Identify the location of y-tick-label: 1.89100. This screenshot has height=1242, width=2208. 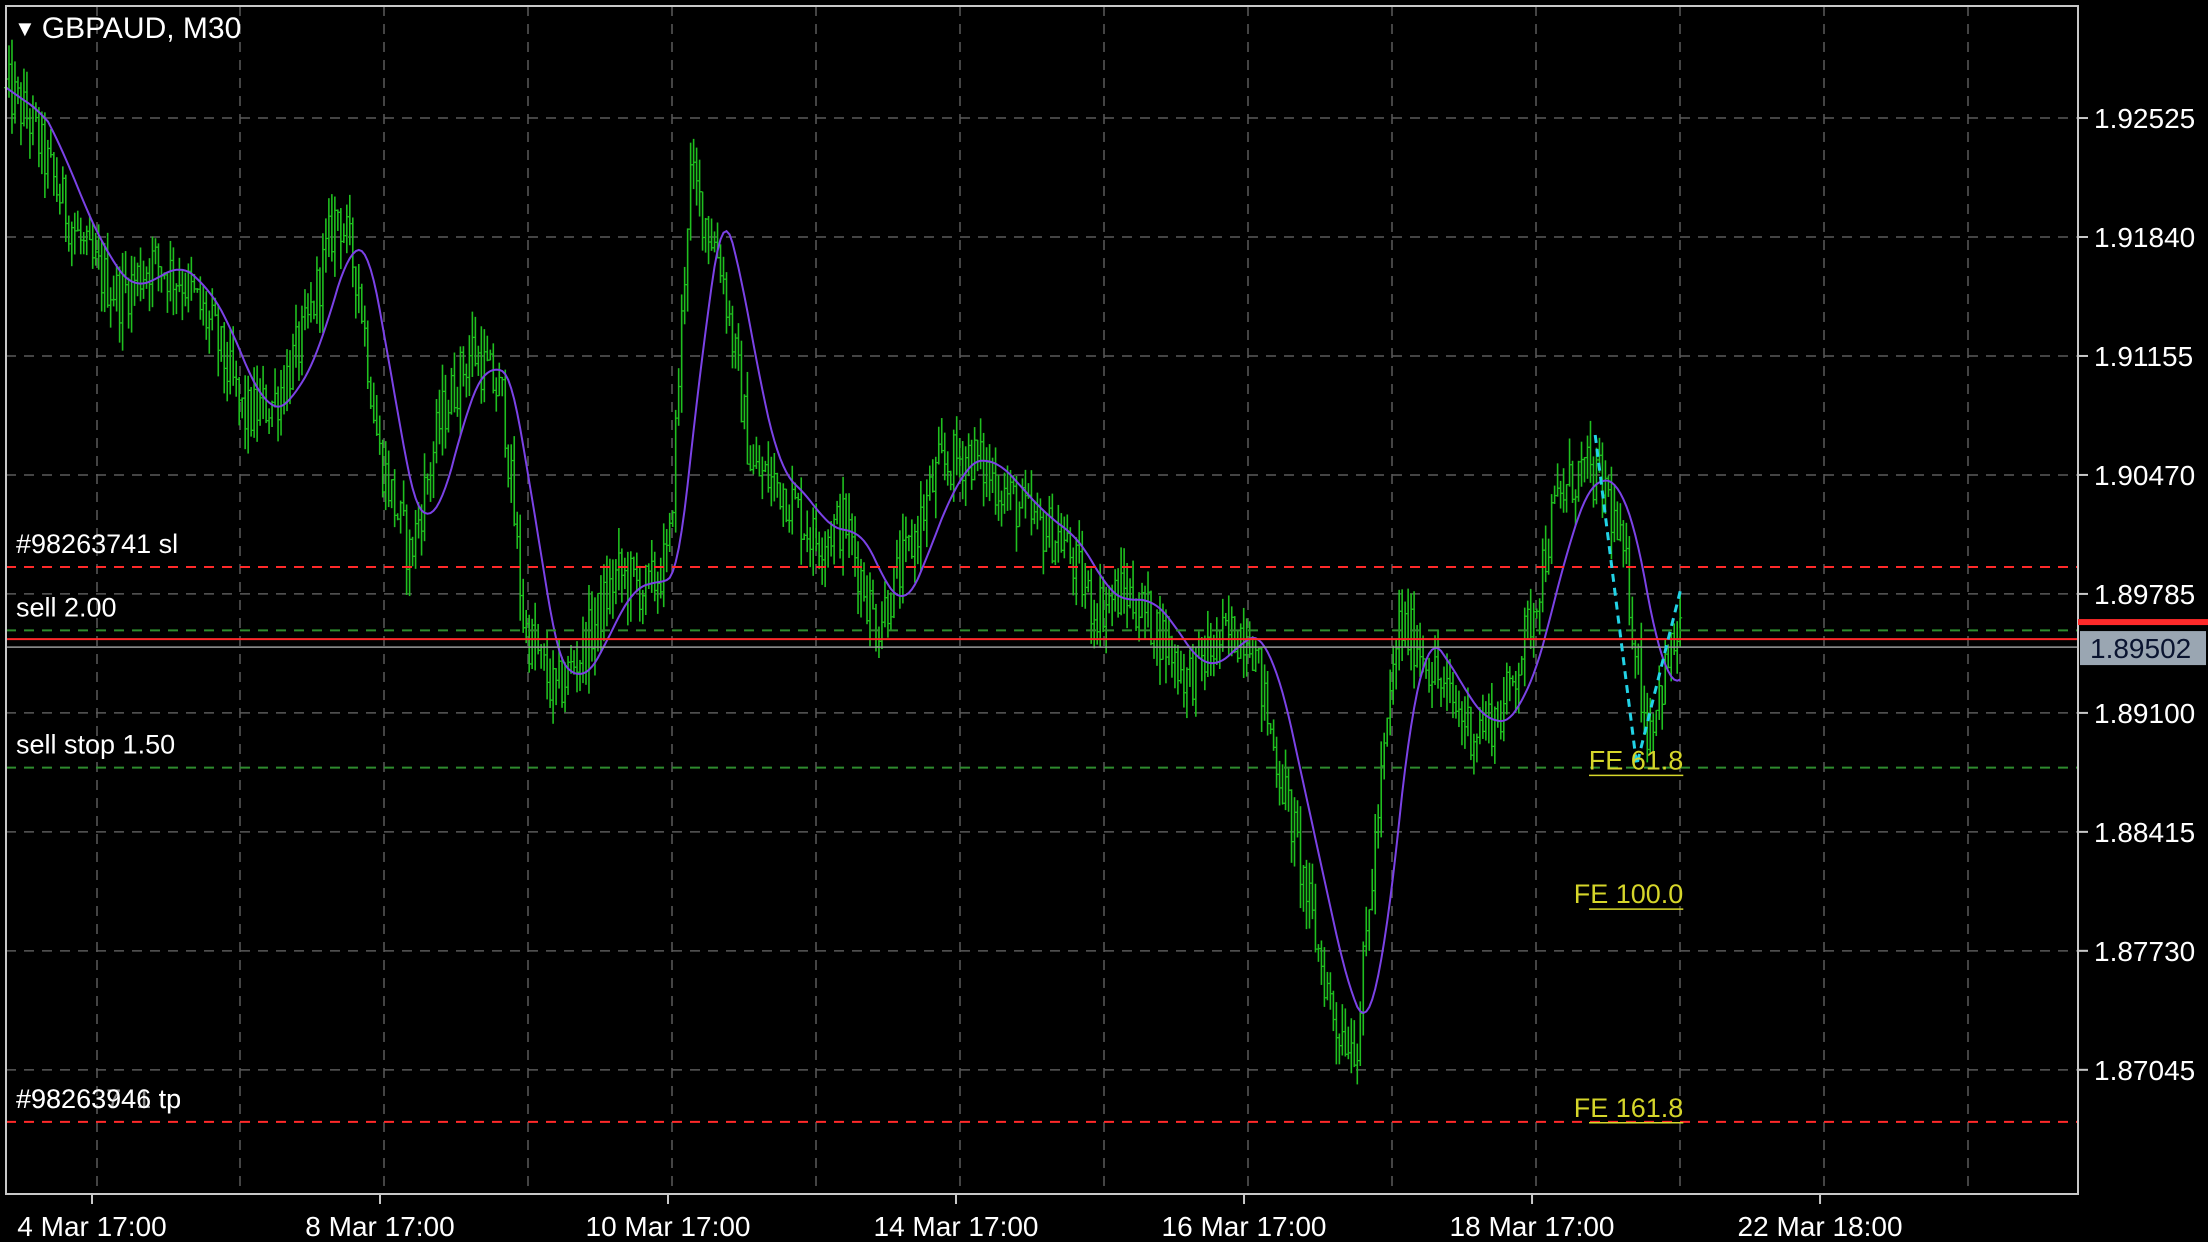
(2144, 713).